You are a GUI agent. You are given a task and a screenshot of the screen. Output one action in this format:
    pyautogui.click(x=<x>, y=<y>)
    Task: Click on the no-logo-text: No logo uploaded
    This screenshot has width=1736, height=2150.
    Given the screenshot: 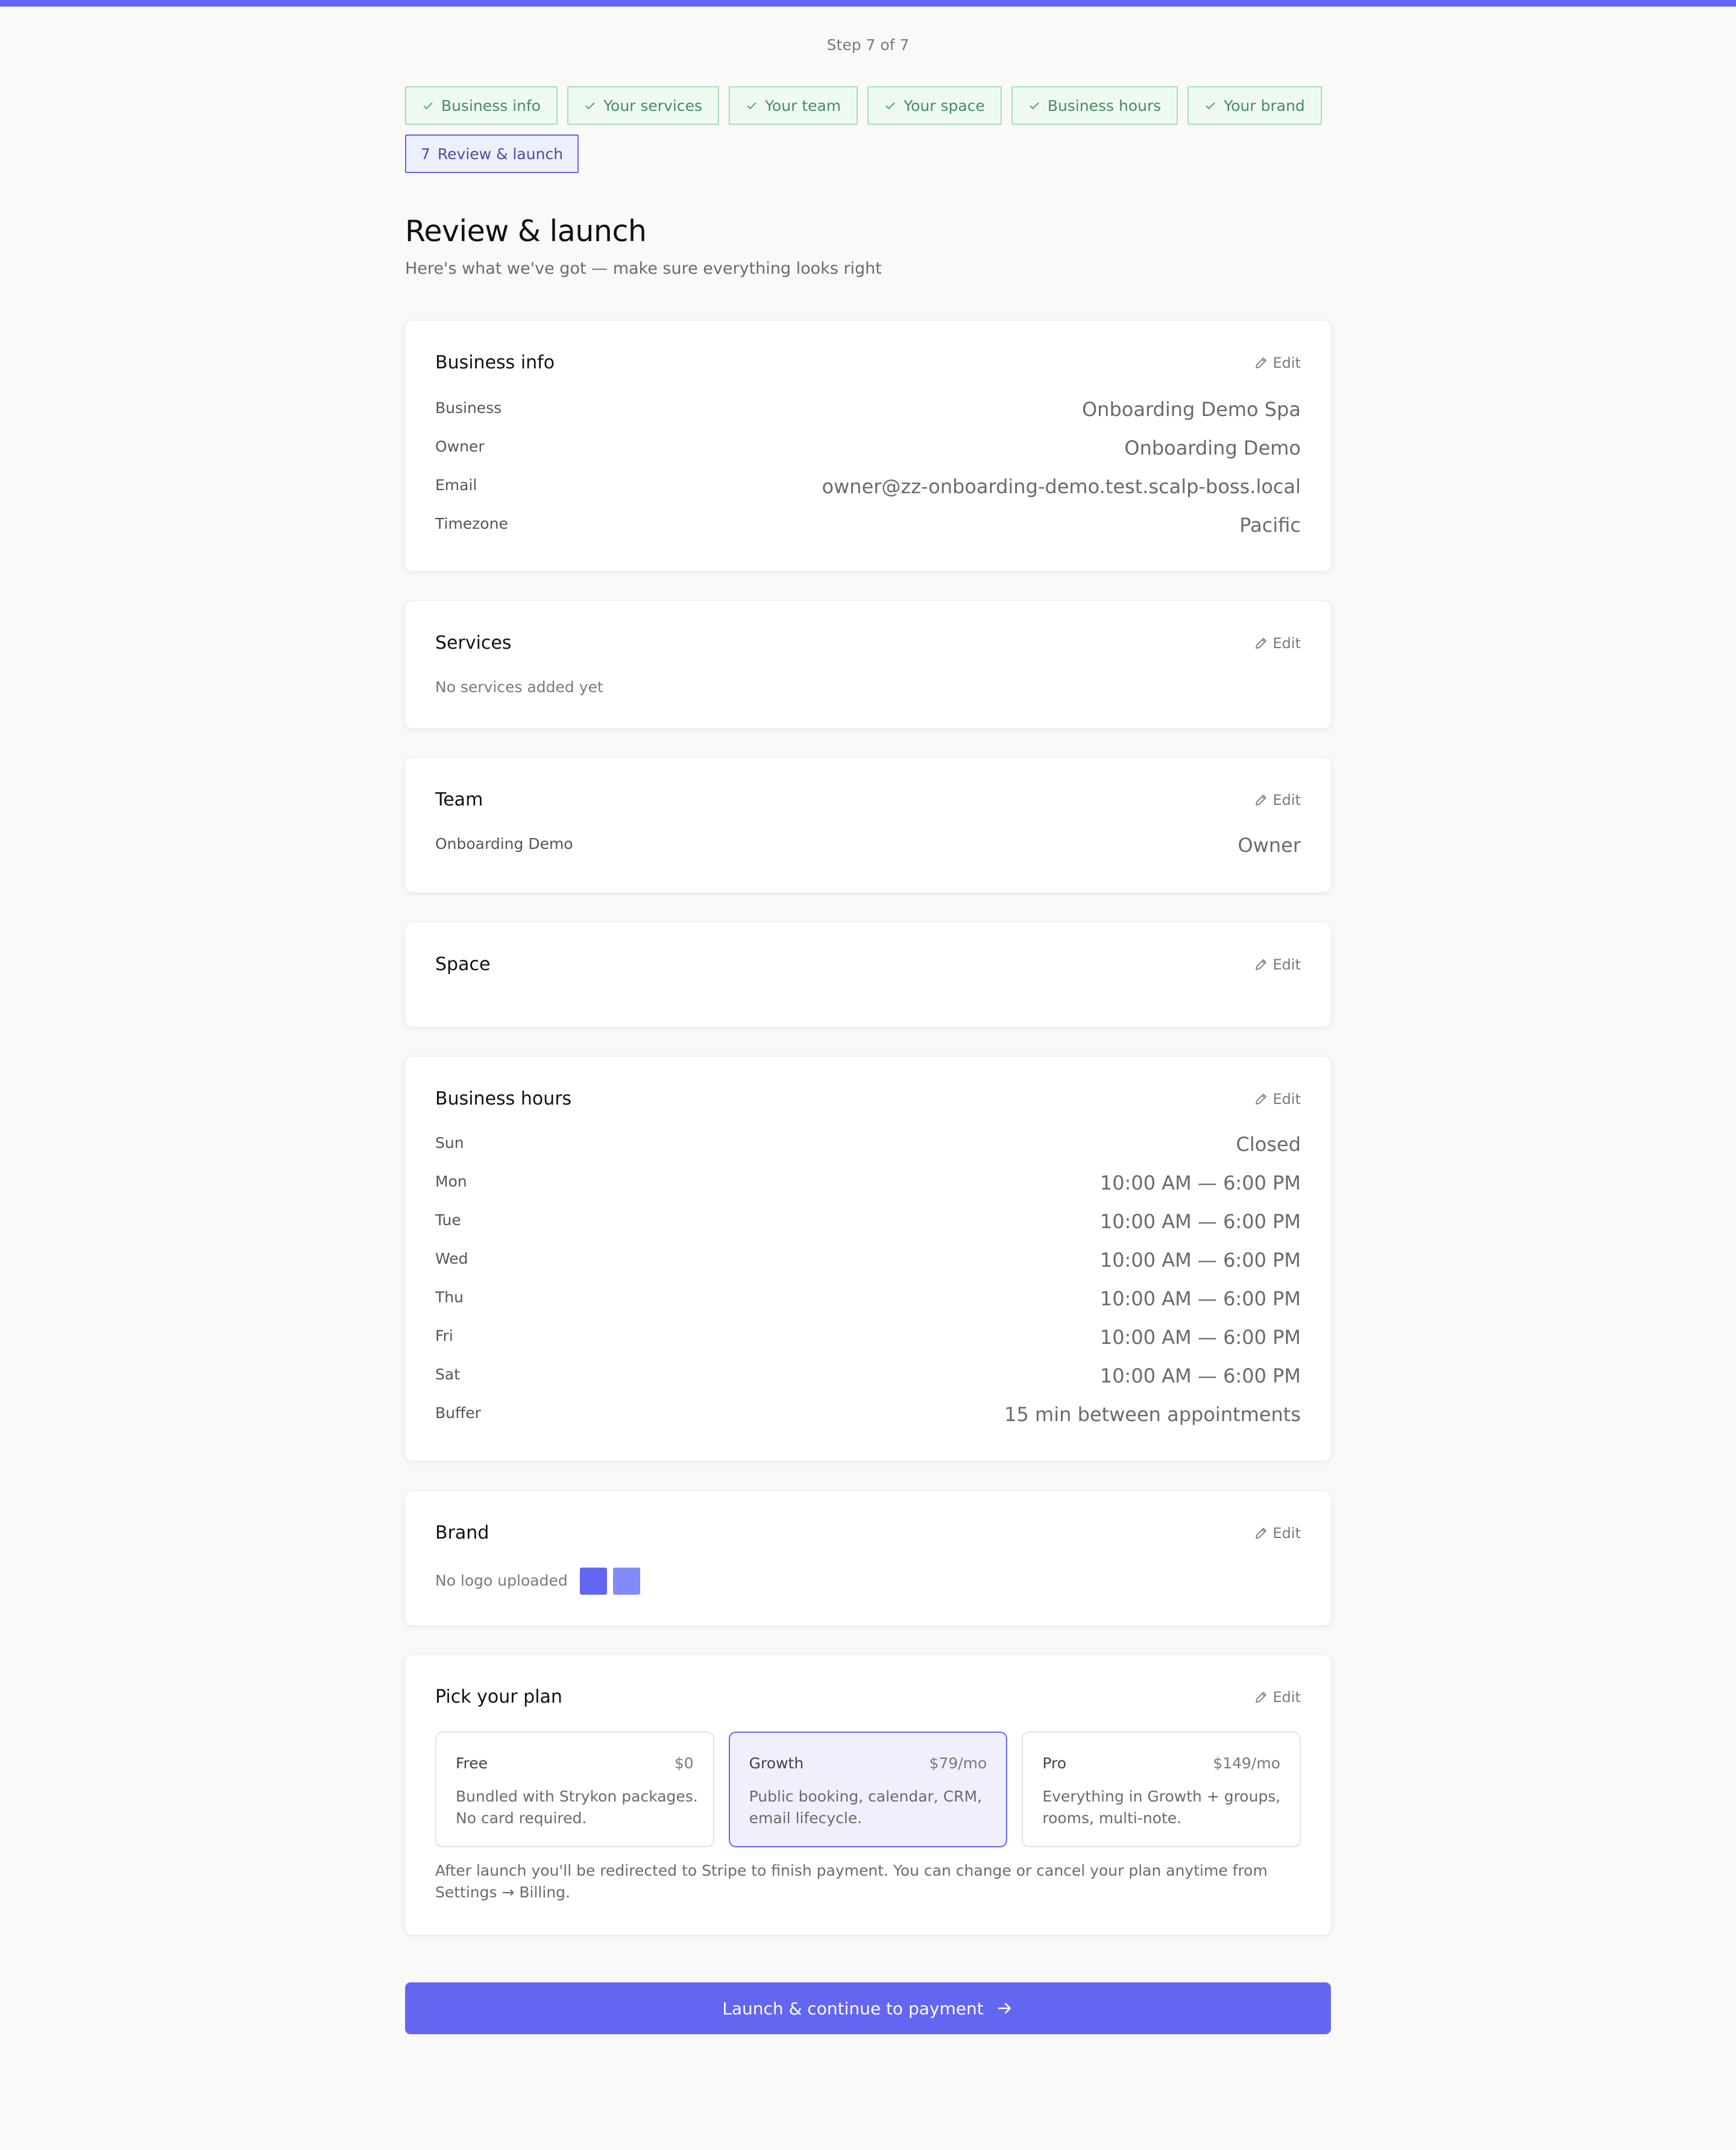 What is the action you would take?
    pyautogui.click(x=501, y=1581)
    